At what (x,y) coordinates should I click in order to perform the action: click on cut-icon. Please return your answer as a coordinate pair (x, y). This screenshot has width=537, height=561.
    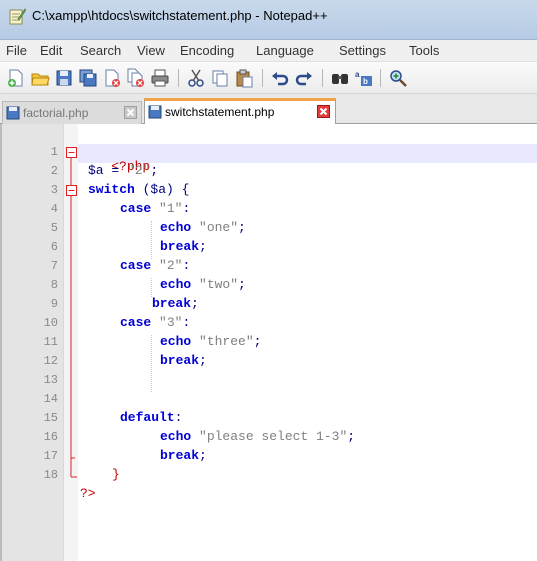
    Looking at the image, I should click on (196, 78).